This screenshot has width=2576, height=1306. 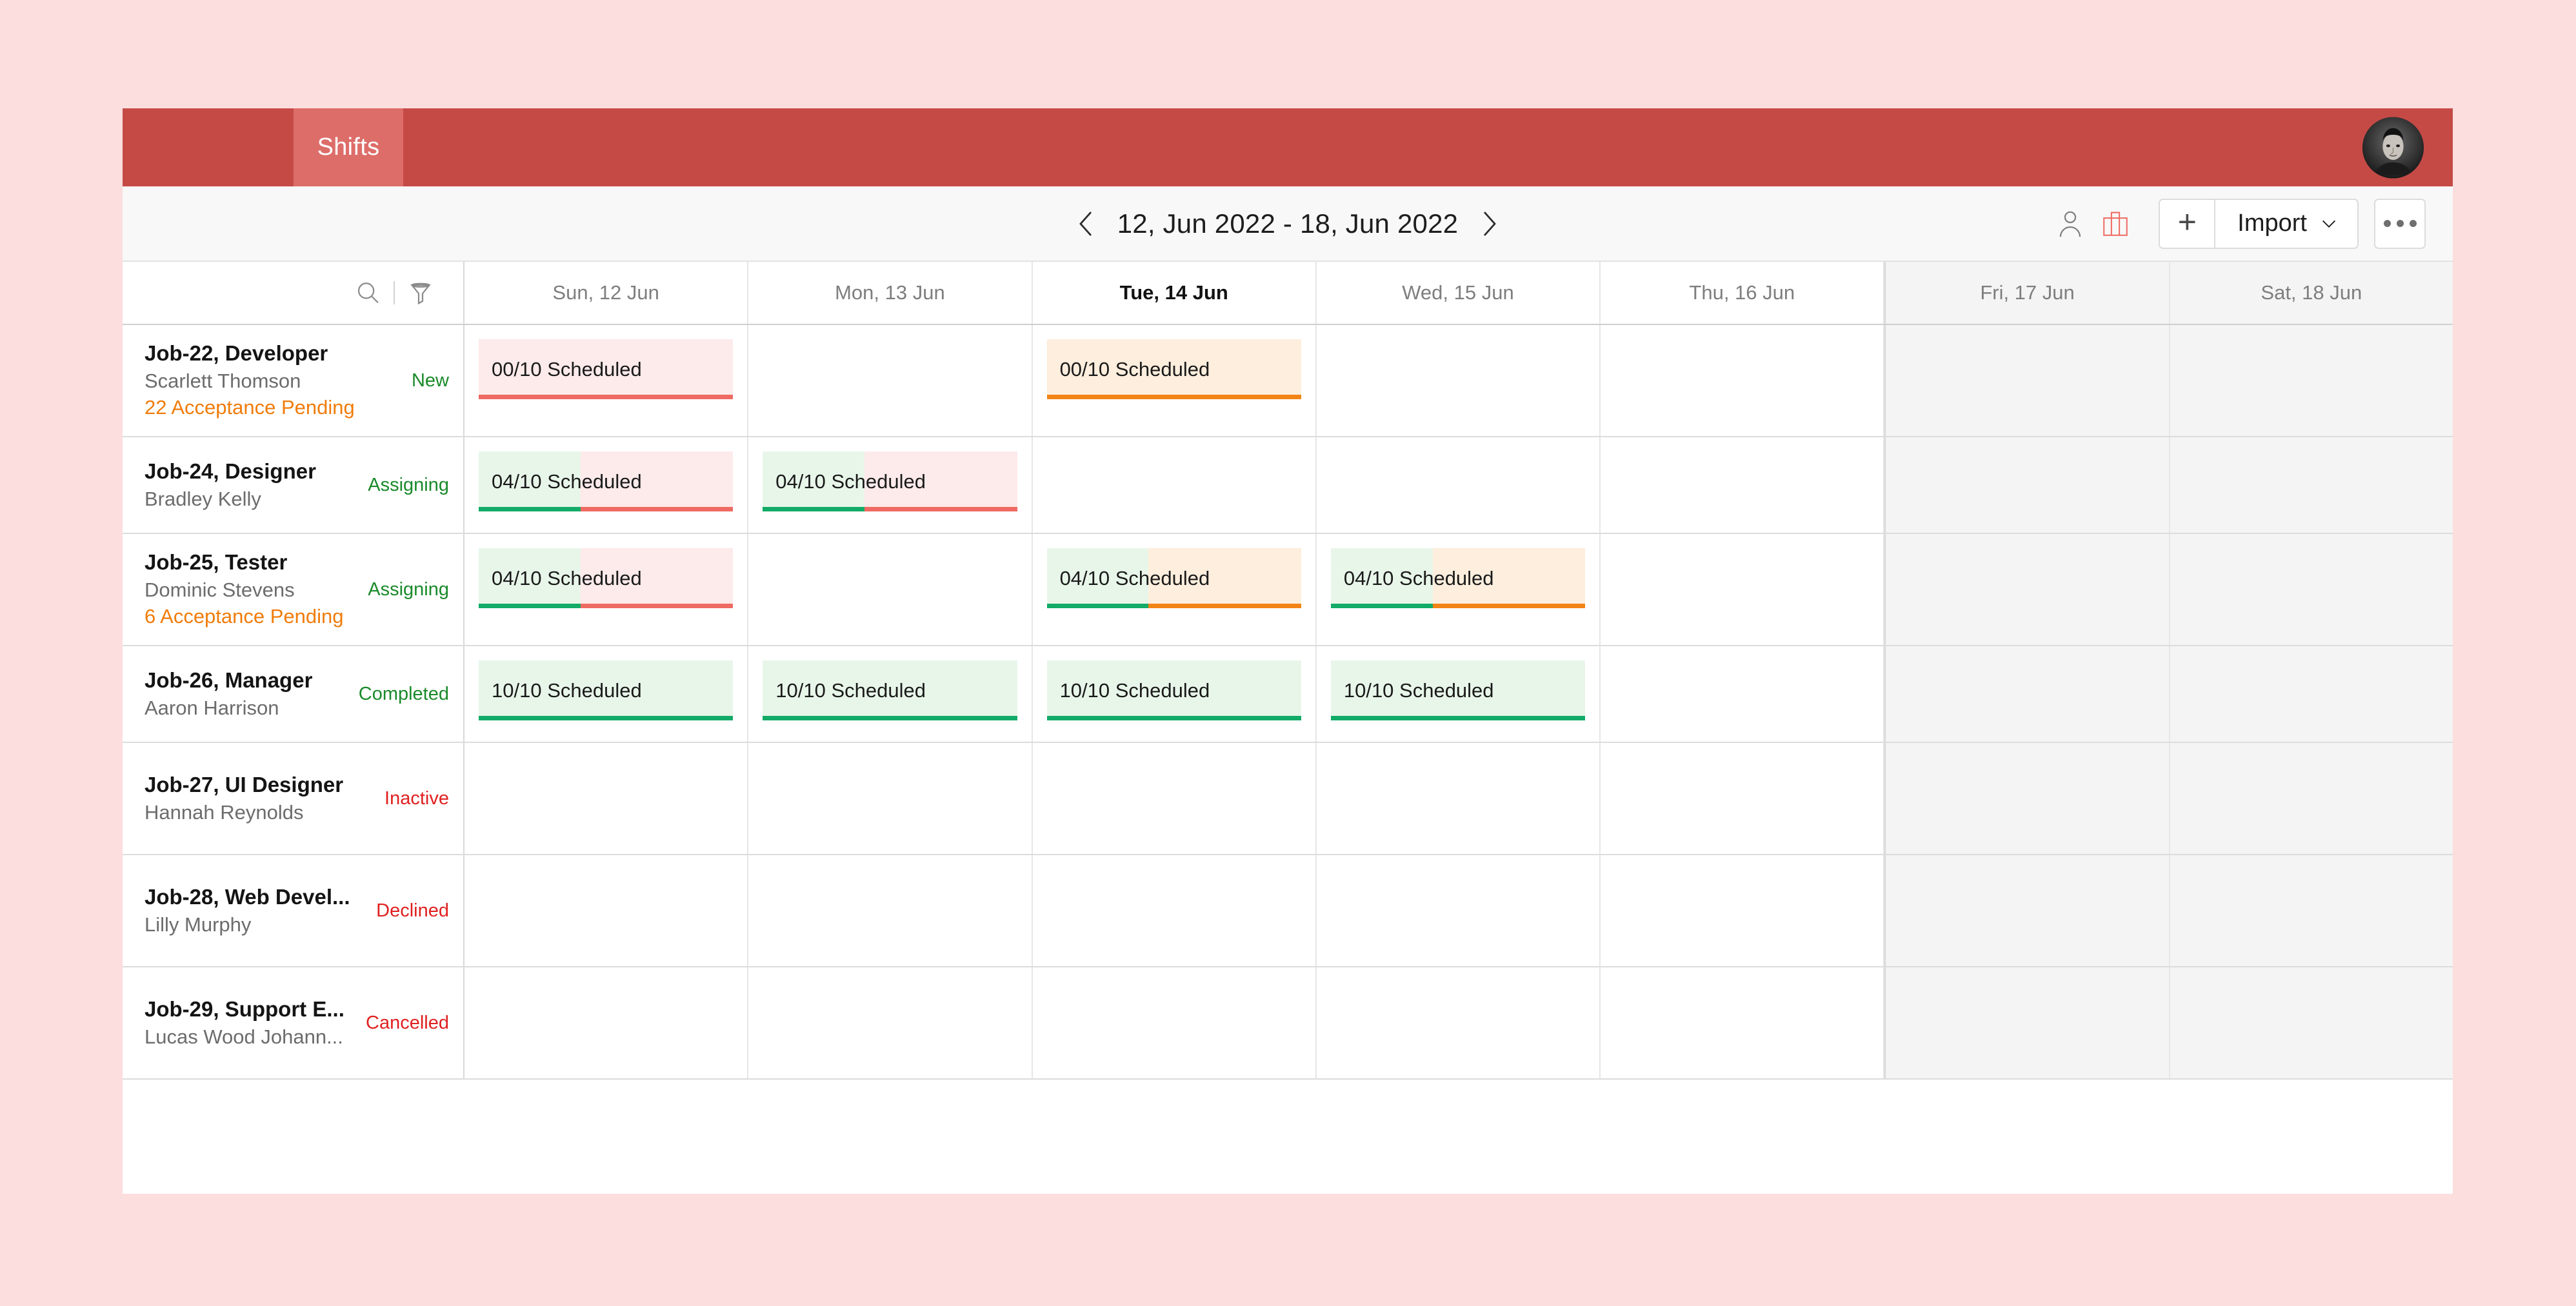 I want to click on person-view-button, so click(x=2070, y=224).